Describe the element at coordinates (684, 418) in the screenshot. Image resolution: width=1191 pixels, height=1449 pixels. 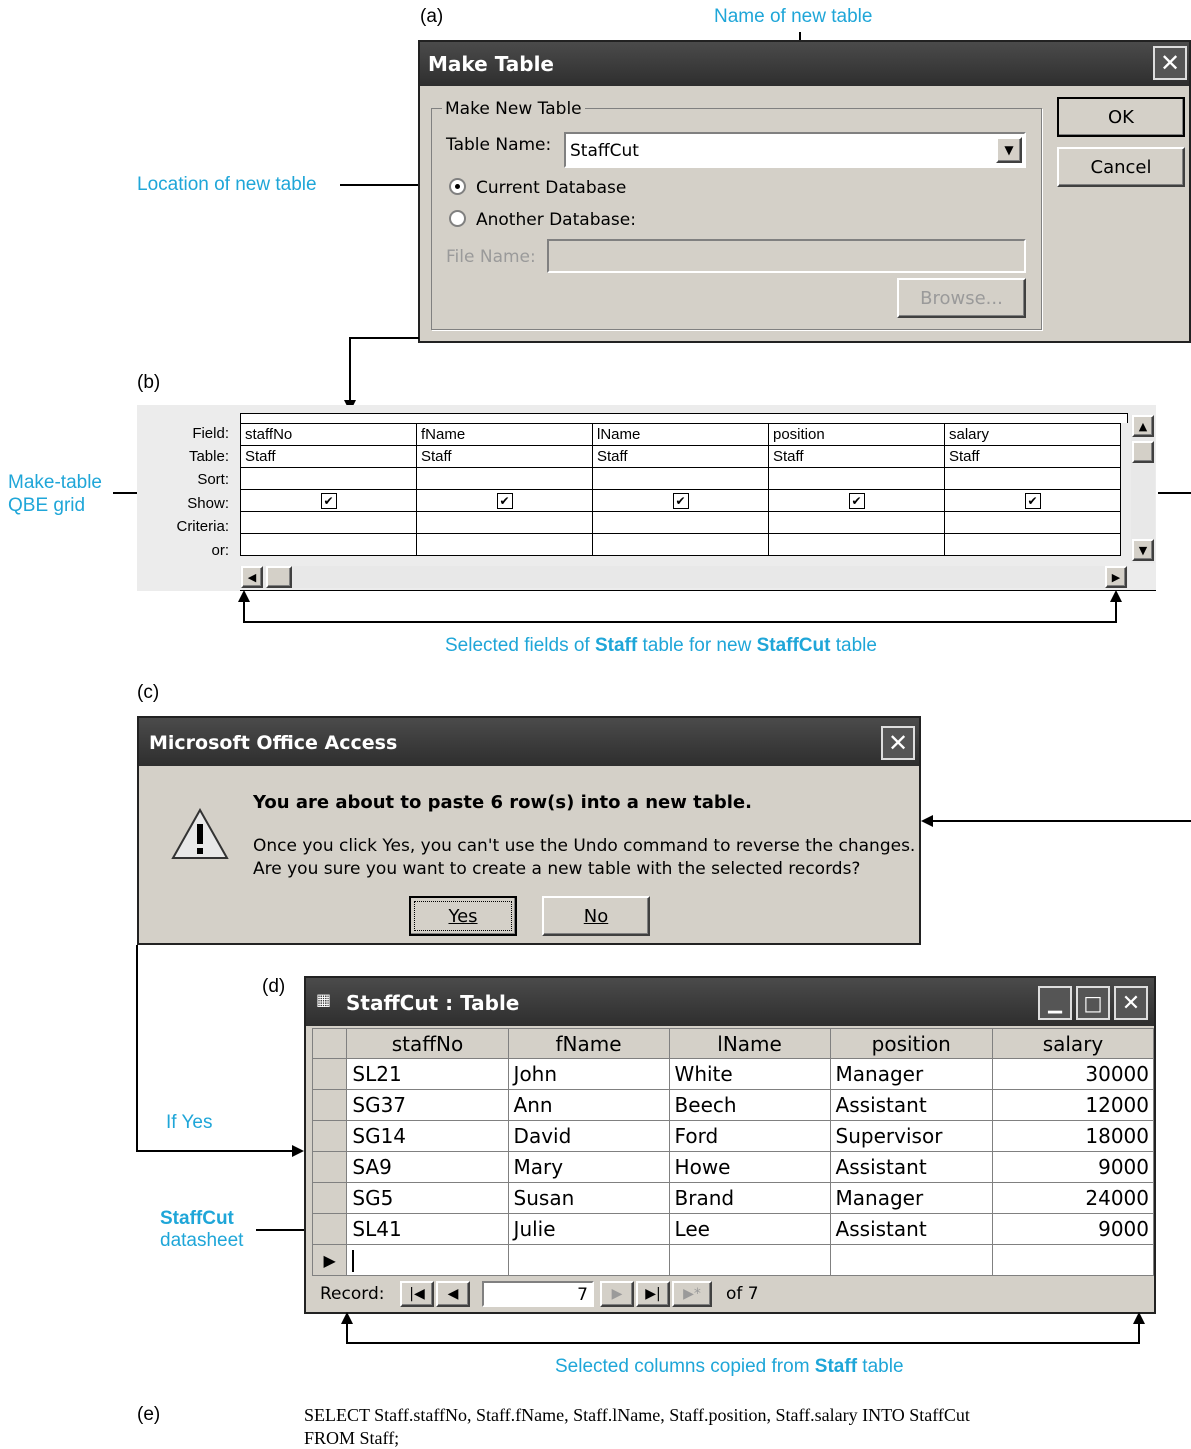
I see `qbe-column-selectors` at that location.